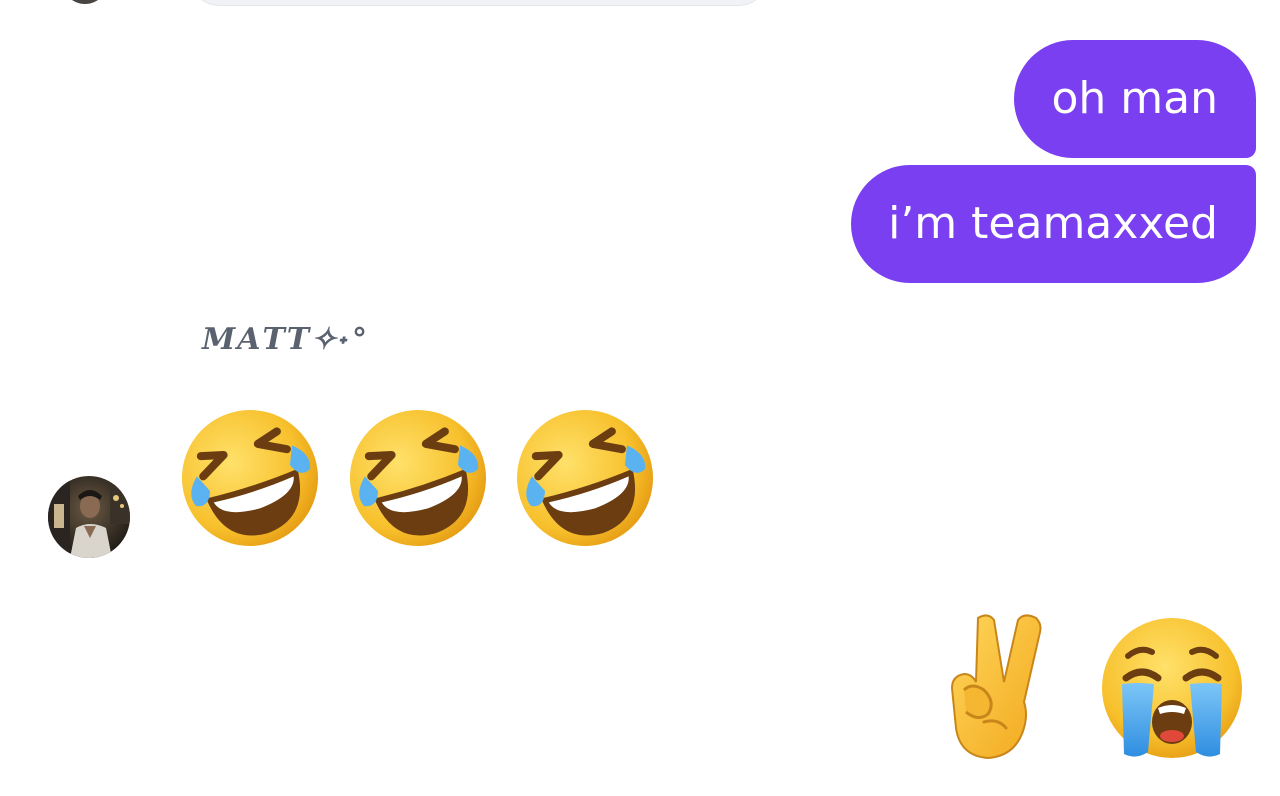  I want to click on outgoing-message-bubble: oh man, so click(1135, 99).